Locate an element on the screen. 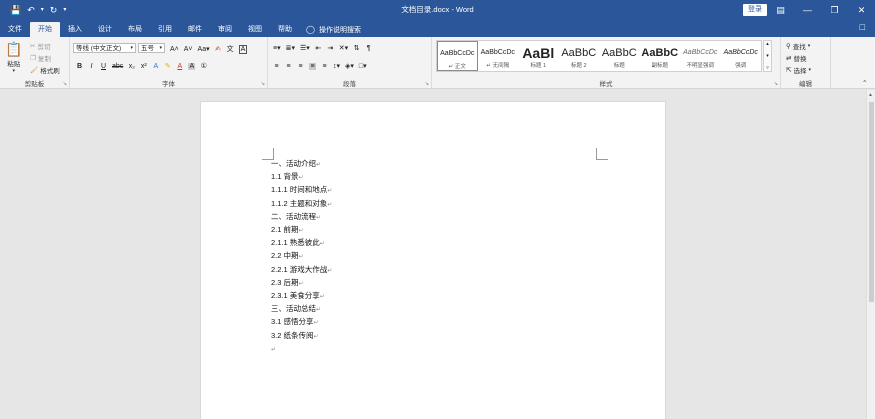 This screenshot has height=419, width=875. enclose-characters-icon: ① is located at coordinates (203, 66).